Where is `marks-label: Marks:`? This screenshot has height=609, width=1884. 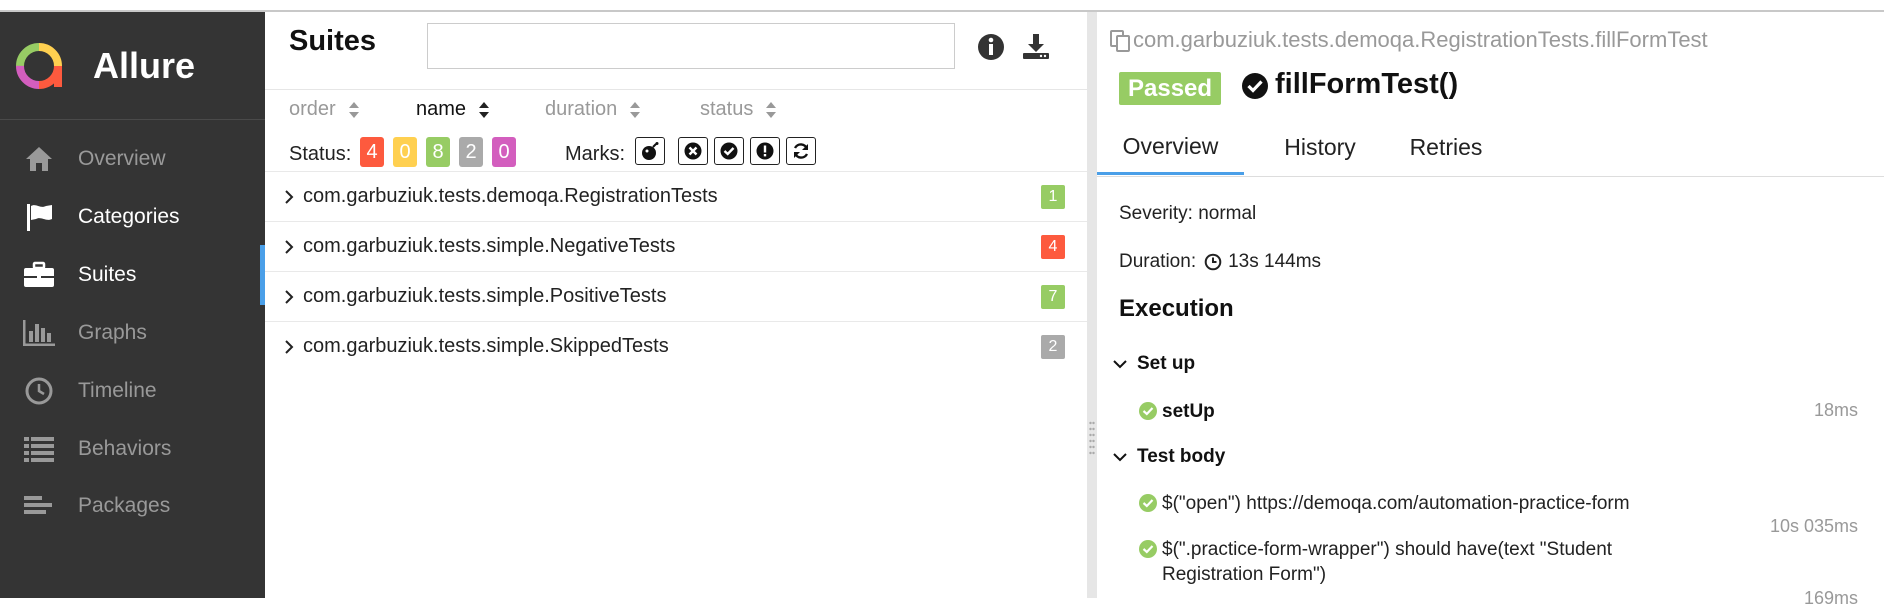
marks-label: Marks: is located at coordinates (595, 154).